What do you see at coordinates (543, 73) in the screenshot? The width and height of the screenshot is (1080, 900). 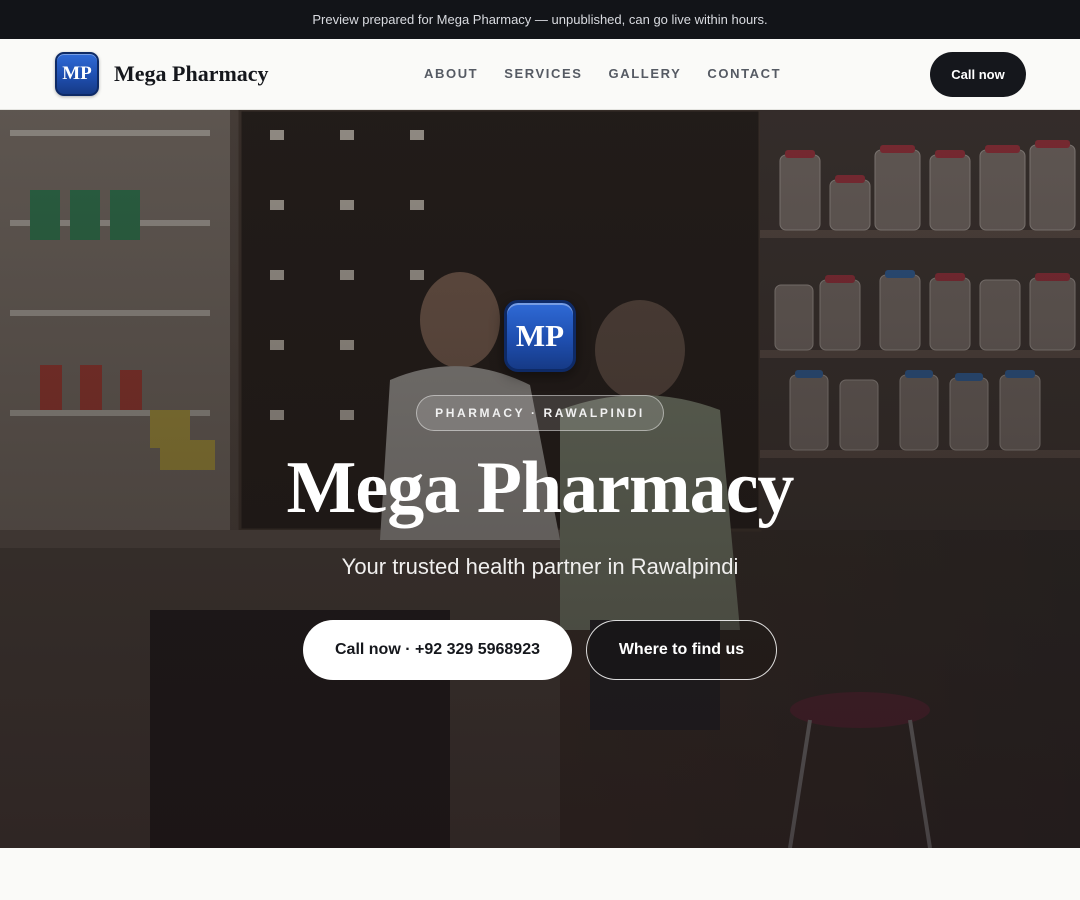 I see `nav-link-services: SERVICES` at bounding box center [543, 73].